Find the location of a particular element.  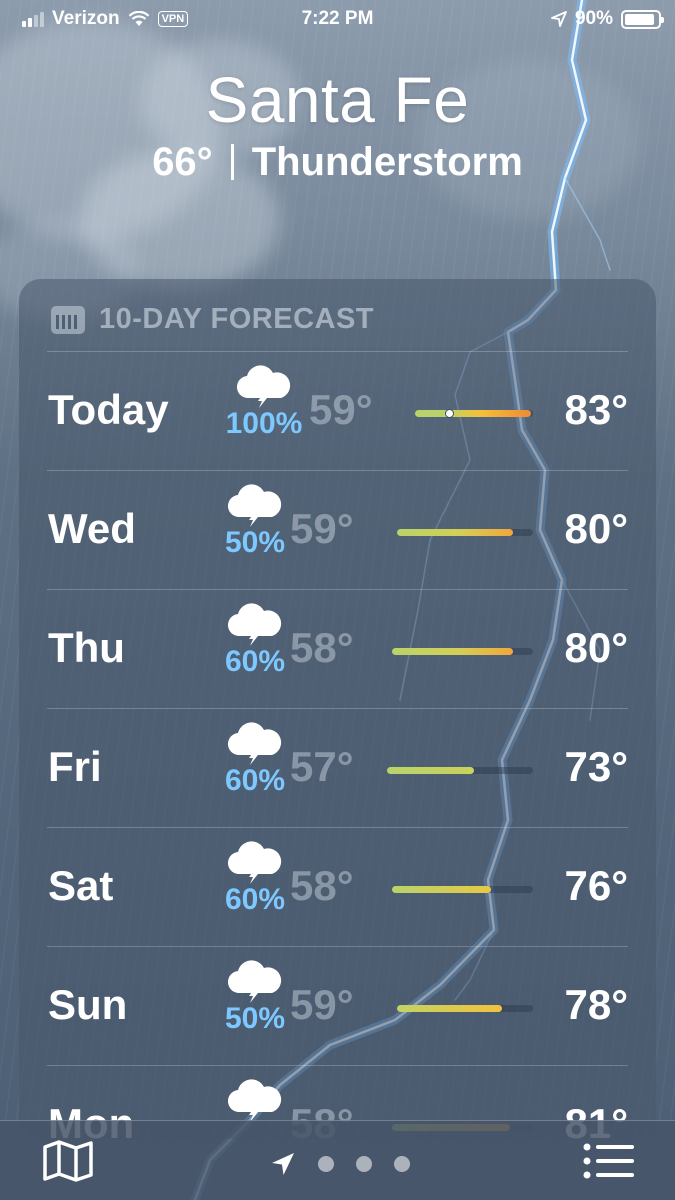

battery-percent: 90% is located at coordinates (593, 18).